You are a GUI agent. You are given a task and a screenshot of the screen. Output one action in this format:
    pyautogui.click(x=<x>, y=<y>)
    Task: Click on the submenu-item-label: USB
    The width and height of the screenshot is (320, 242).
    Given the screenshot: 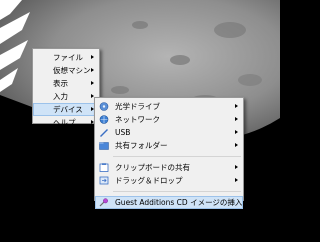 What is the action you would take?
    pyautogui.click(x=123, y=132)
    